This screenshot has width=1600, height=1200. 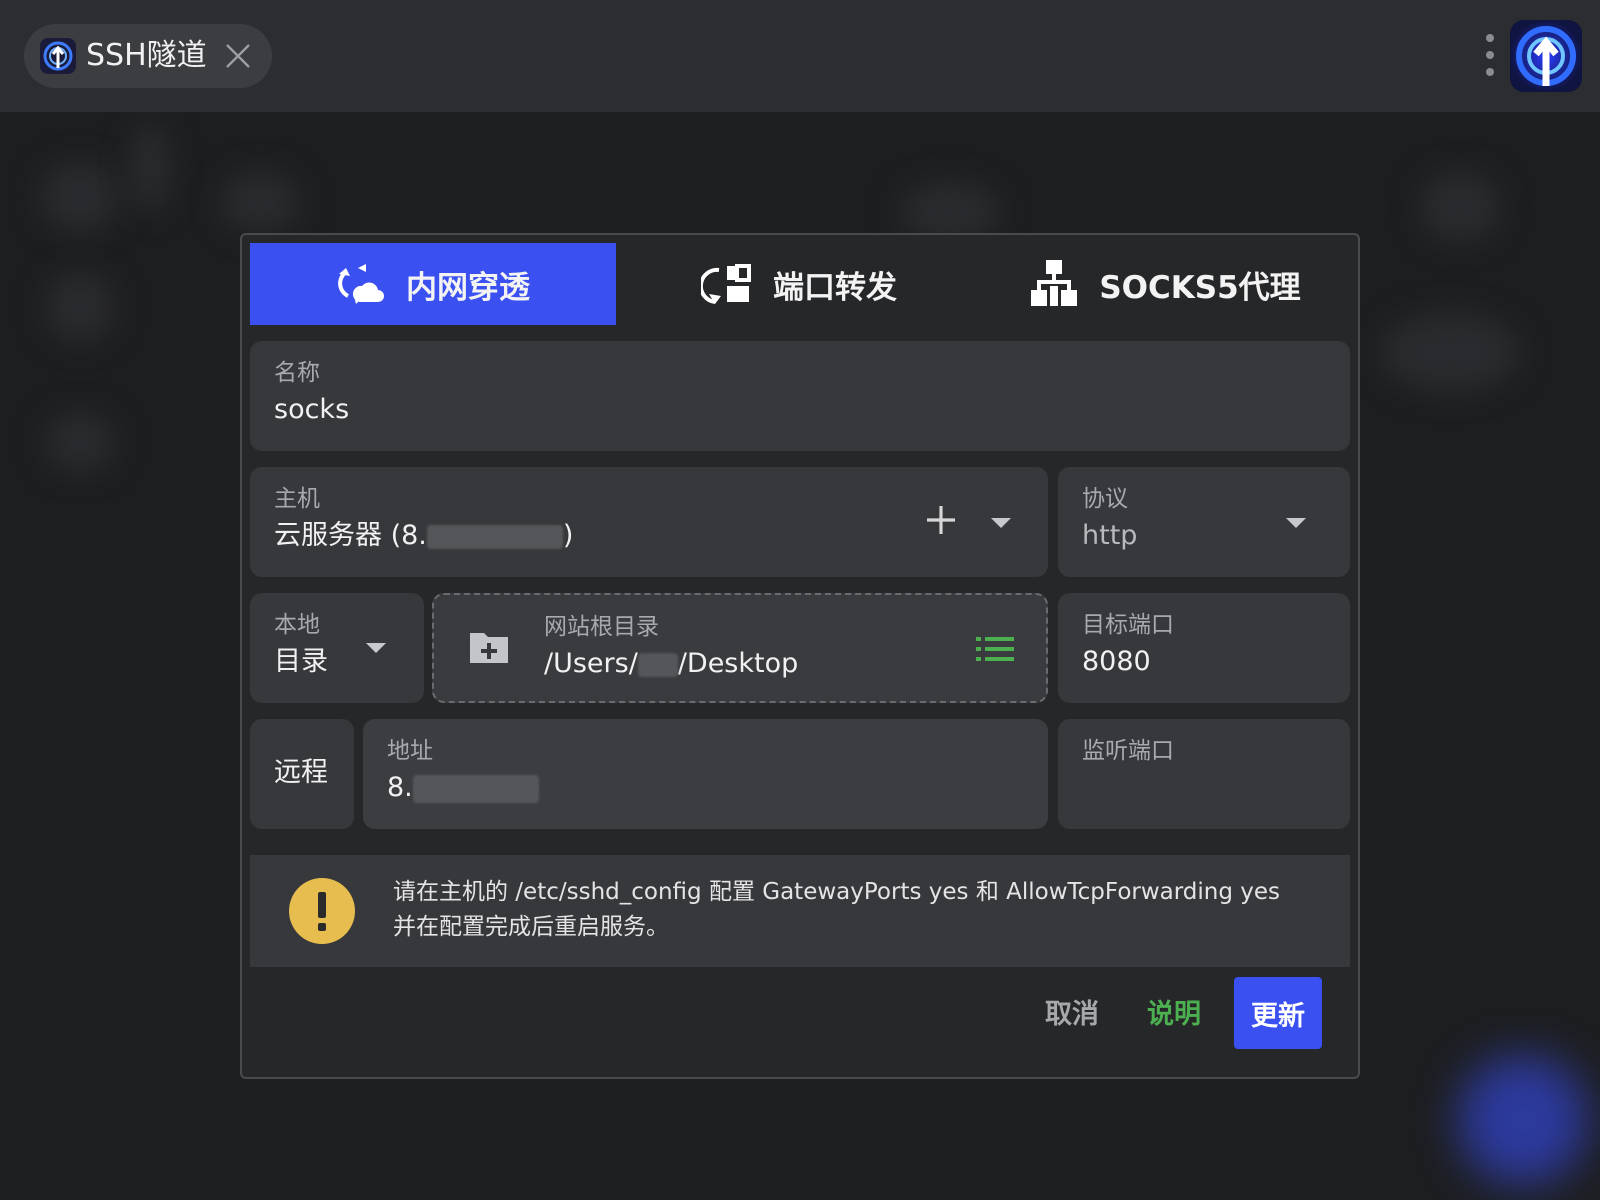 I want to click on target-port-label: 目标端口, so click(x=1128, y=625).